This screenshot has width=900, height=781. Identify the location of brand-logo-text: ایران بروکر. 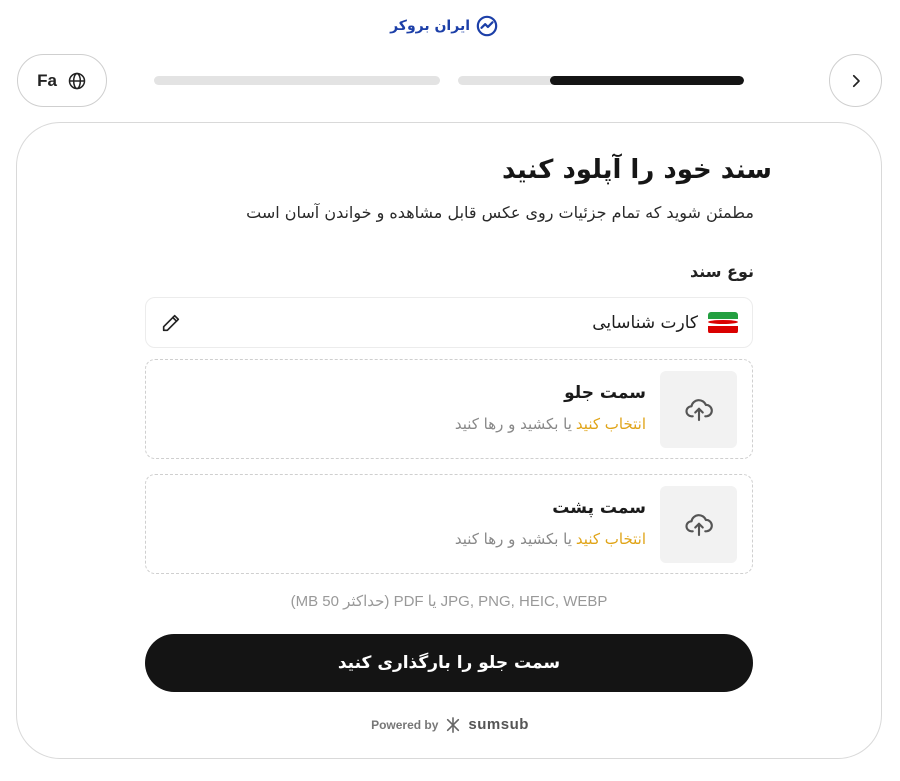
(430, 26).